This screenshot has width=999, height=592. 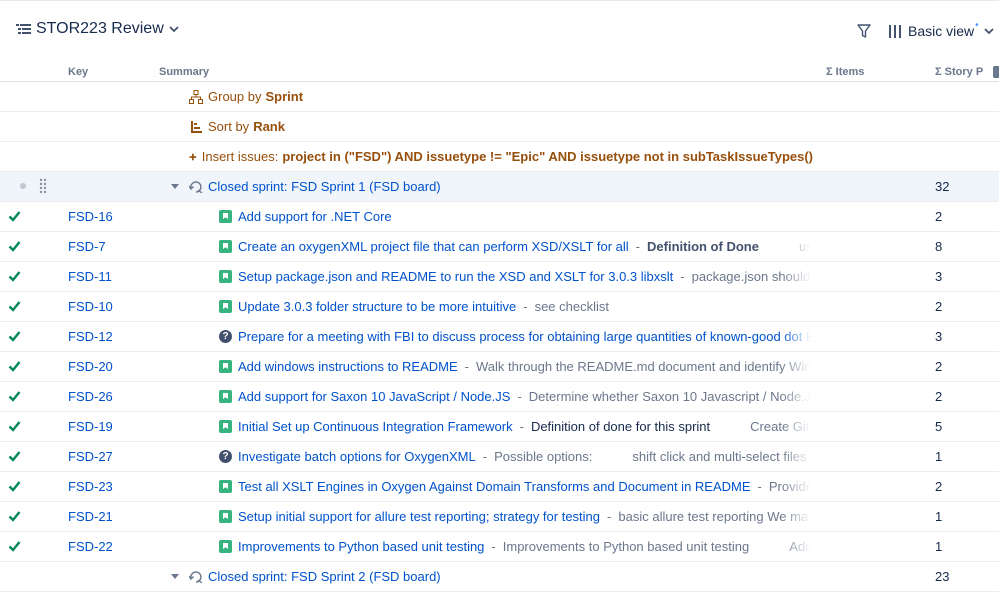 What do you see at coordinates (977, 25) in the screenshot?
I see `view-modified-indicator: •` at bounding box center [977, 25].